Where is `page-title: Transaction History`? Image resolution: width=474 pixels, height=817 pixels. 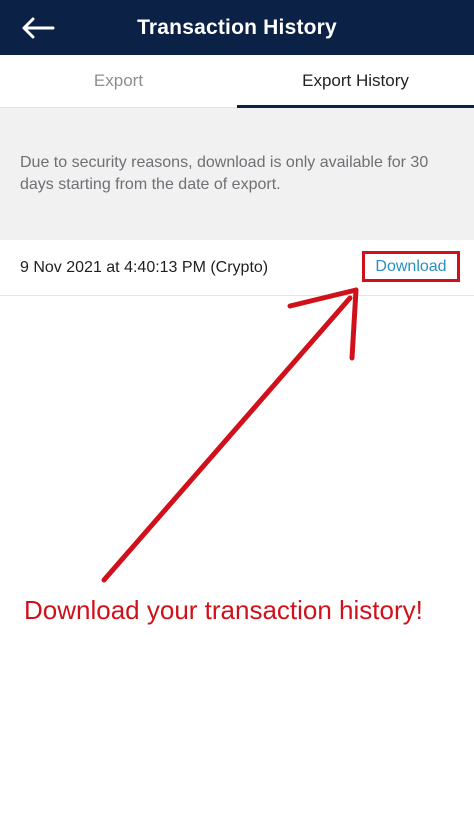 page-title: Transaction History is located at coordinates (237, 27).